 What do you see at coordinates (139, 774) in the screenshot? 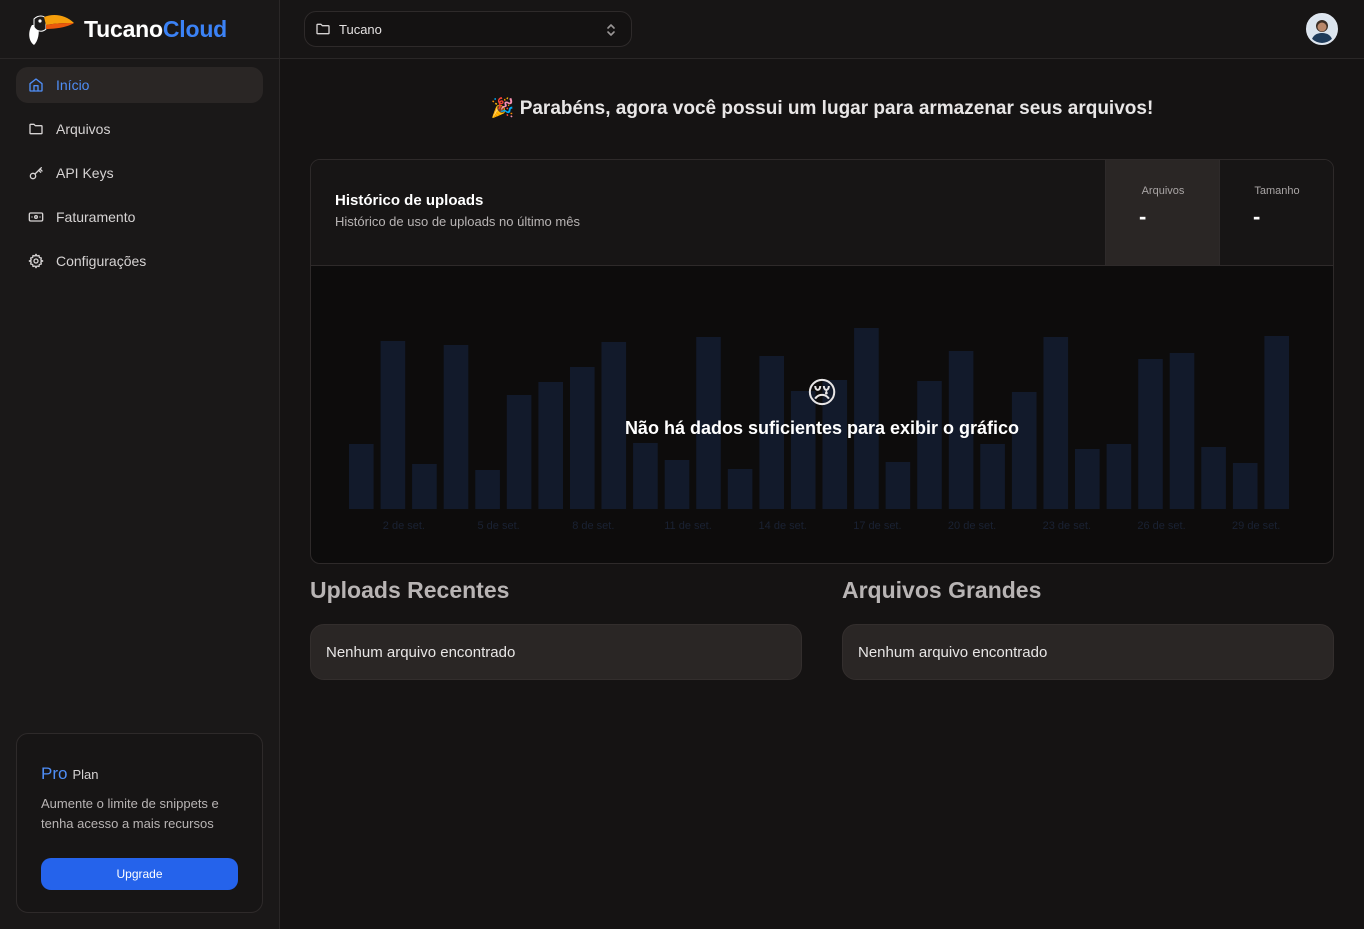
I see `pro-plan-title: Pro Plan` at bounding box center [139, 774].